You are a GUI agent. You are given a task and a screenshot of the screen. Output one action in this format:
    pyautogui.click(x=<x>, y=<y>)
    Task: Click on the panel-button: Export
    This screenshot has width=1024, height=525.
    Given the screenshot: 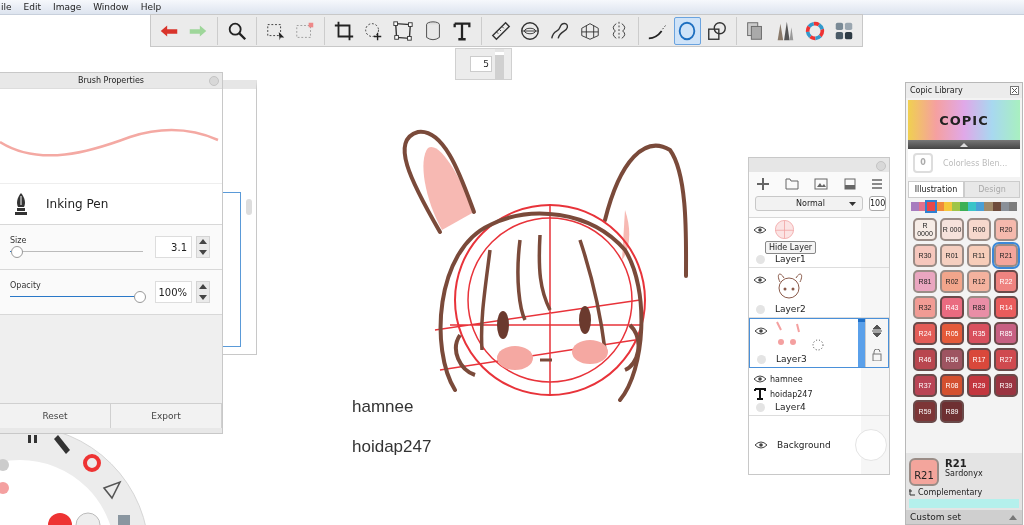 What is the action you would take?
    pyautogui.click(x=166, y=416)
    